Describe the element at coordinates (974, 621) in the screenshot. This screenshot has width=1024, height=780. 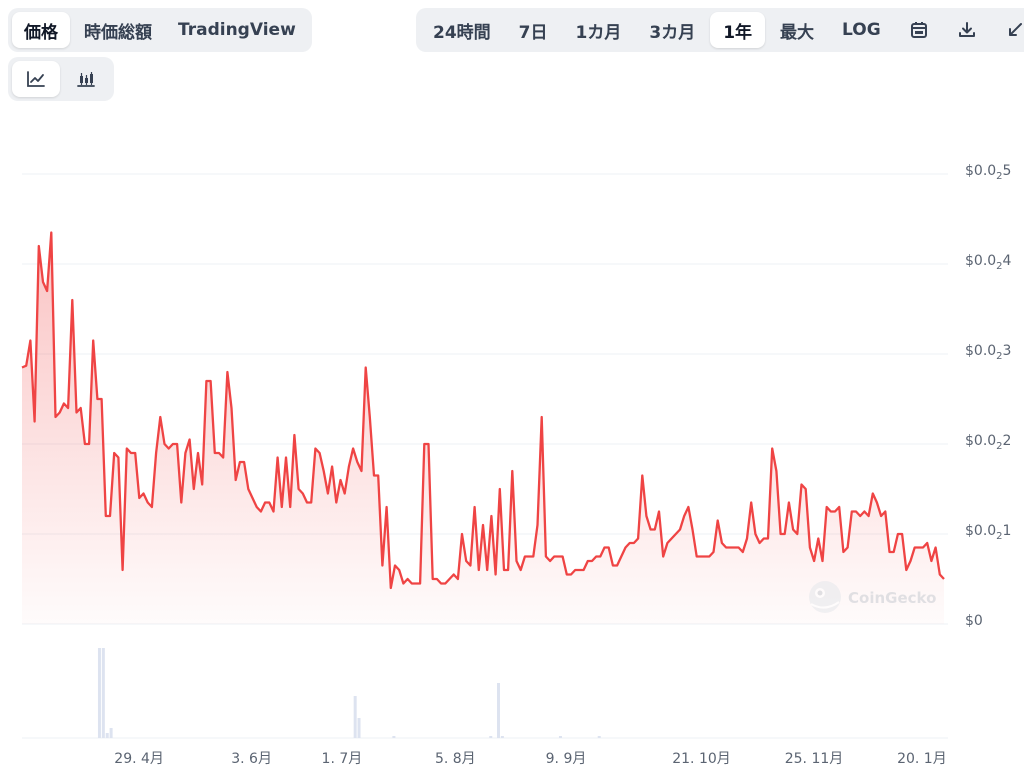
I see `y-tick-label: $0` at that location.